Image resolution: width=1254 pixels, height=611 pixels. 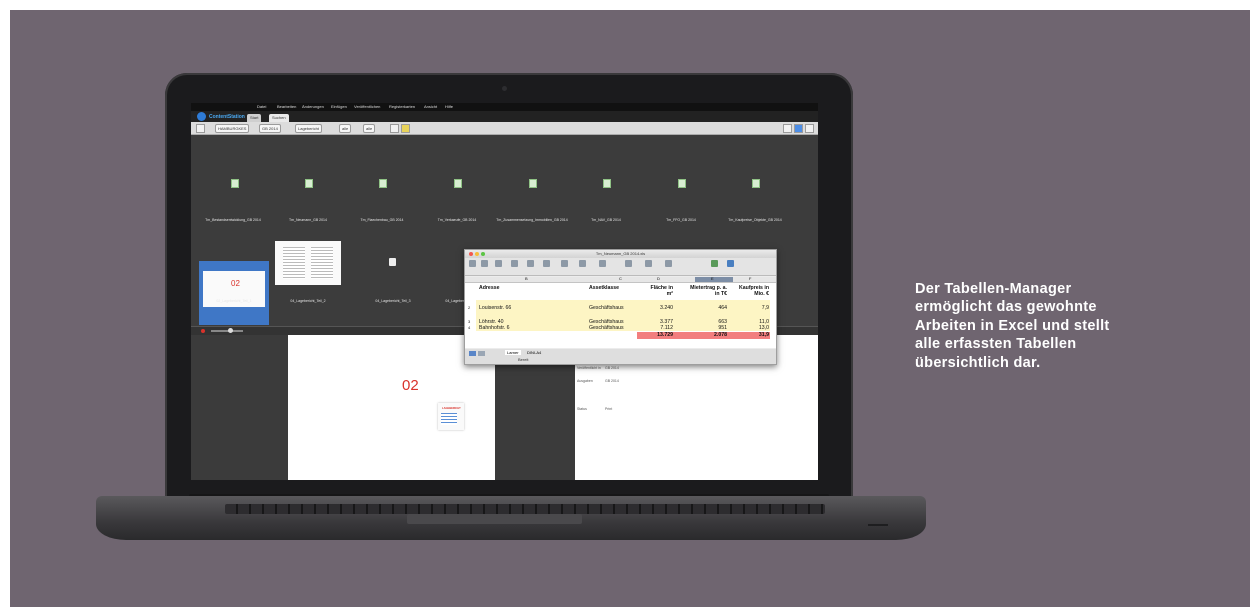 I want to click on category-select: Lagebericht, so click(x=308, y=128).